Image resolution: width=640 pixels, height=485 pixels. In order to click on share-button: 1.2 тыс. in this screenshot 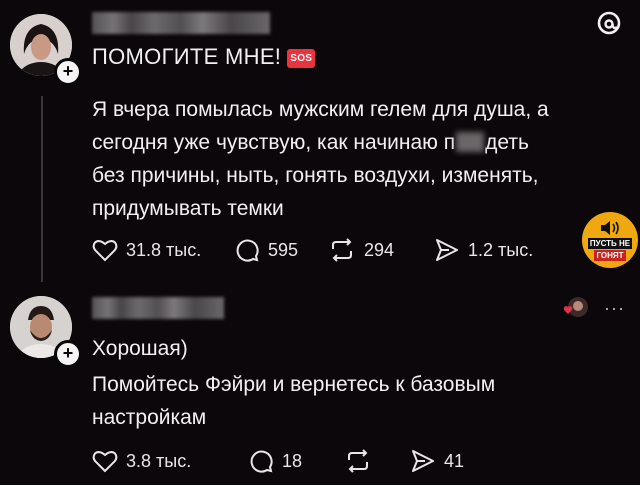, I will do `click(483, 250)`.